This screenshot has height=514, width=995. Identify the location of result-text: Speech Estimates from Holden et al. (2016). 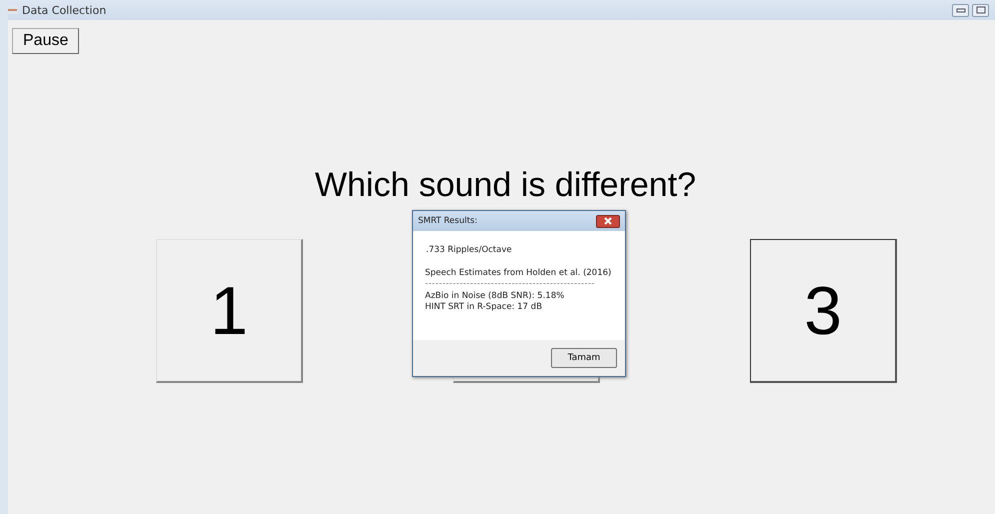
(518, 273).